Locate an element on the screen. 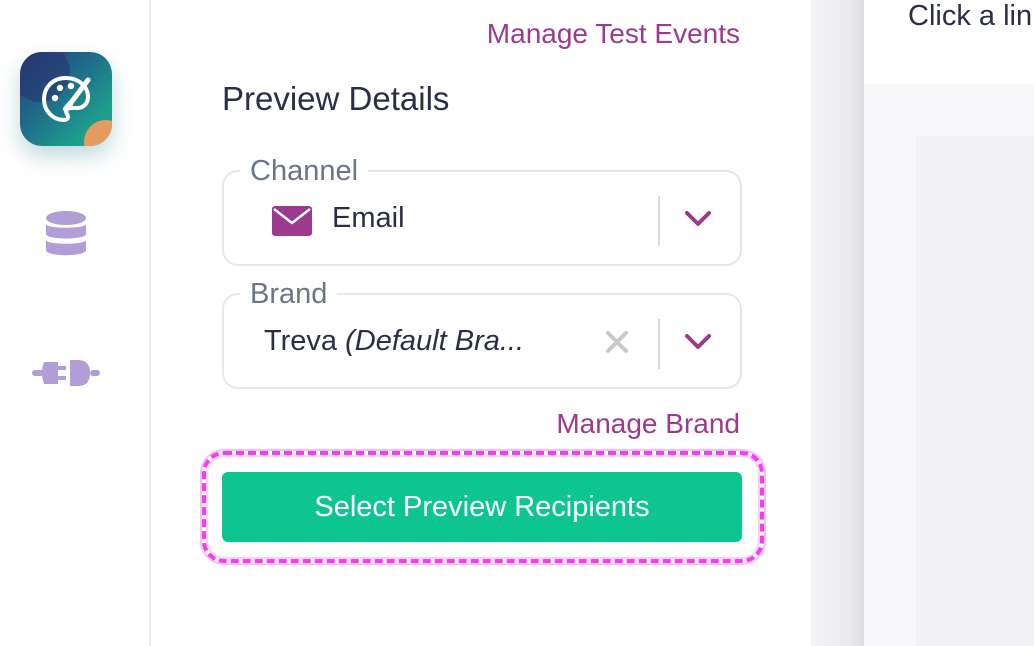 The height and width of the screenshot is (646, 1034). clear-icon is located at coordinates (617, 342).